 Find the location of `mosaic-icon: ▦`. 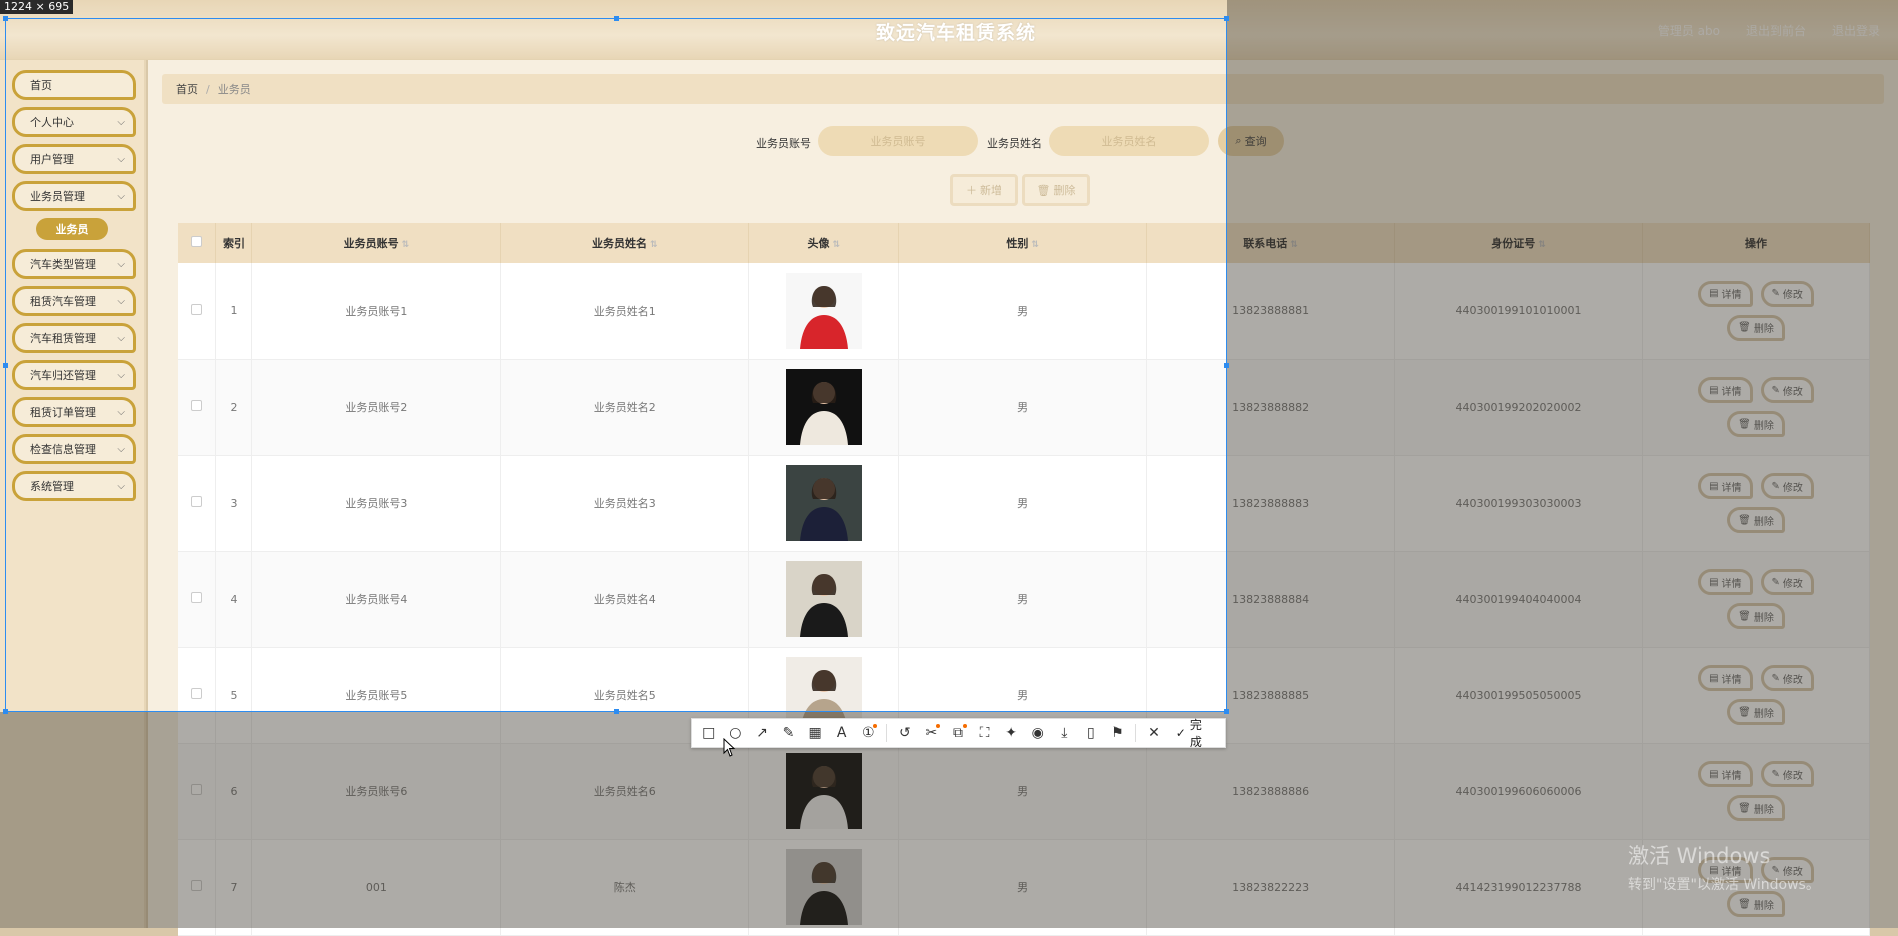

mosaic-icon: ▦ is located at coordinates (815, 733).